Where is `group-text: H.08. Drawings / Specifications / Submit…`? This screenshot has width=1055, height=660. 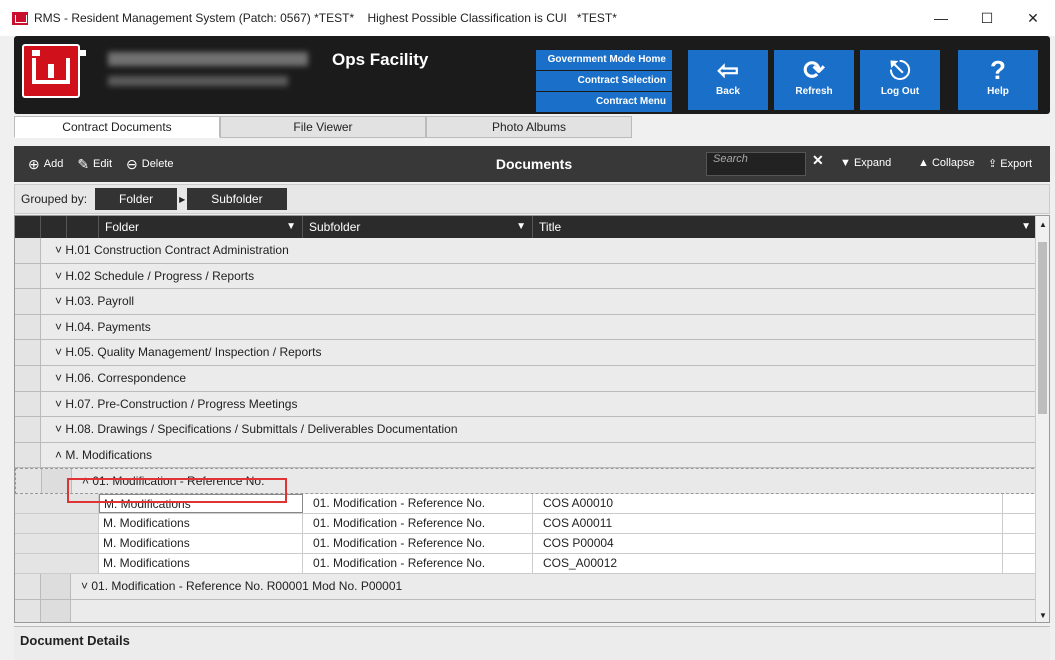
group-text: H.08. Drawings / Specifications / Submit… is located at coordinates (261, 429).